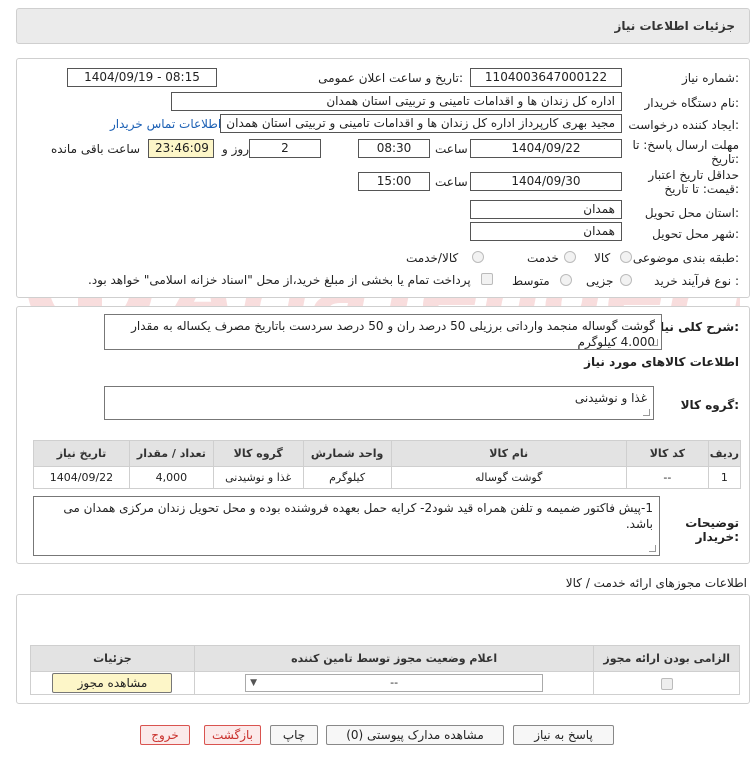 Image resolution: width=755 pixels, height=761 pixels. Describe the element at coordinates (383, 26) in the screenshot. I see `page-header: جزئیات اطلاعات نیاز` at that location.